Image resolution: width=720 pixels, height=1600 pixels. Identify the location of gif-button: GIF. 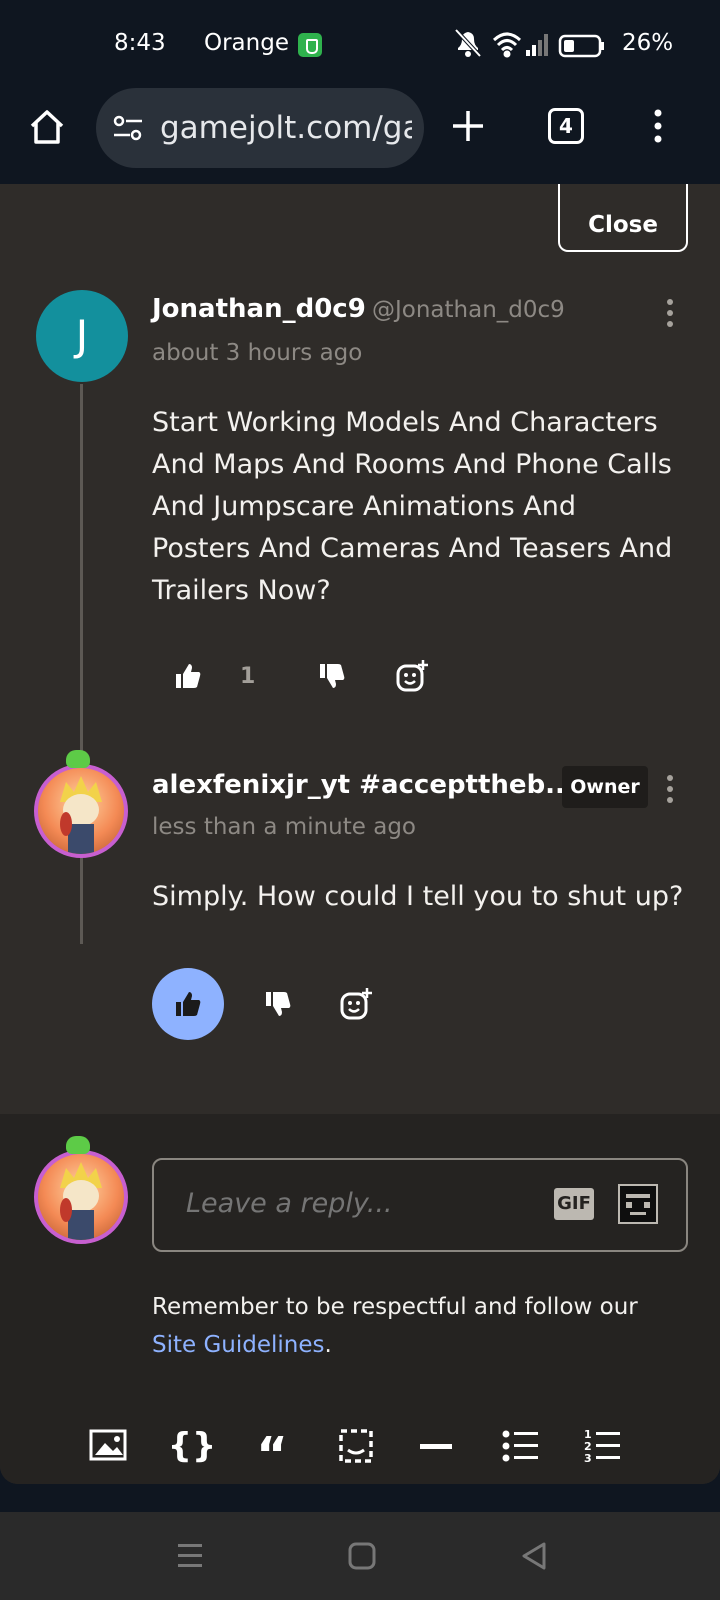
(574, 1204).